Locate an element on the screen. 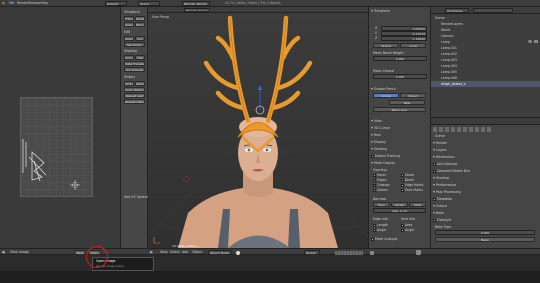  overlay-sharp: Sharp is located at coordinates (407, 175).